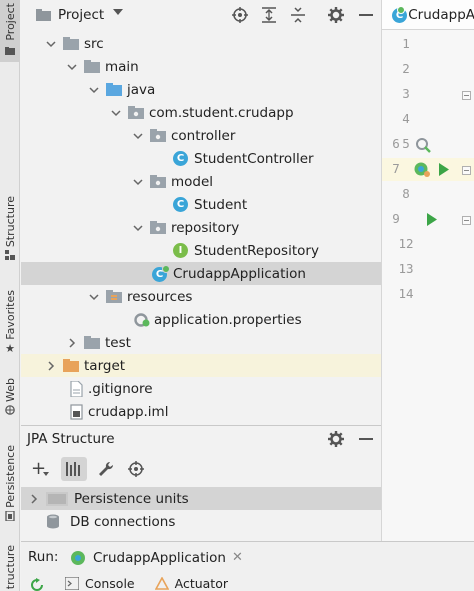 This screenshot has height=591, width=474. I want to click on tree-row-resources: resources, so click(201, 296).